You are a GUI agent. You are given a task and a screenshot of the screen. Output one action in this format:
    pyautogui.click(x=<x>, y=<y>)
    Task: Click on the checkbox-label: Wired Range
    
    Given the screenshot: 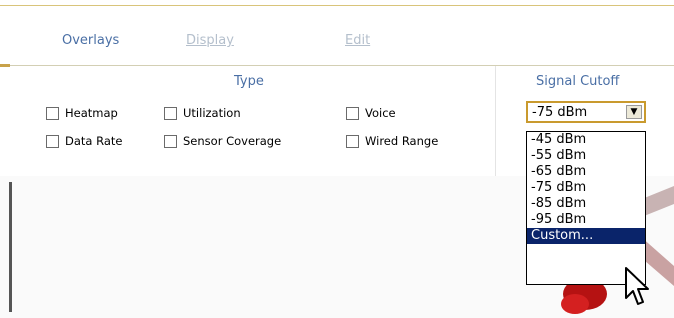 What is the action you would take?
    pyautogui.click(x=402, y=141)
    